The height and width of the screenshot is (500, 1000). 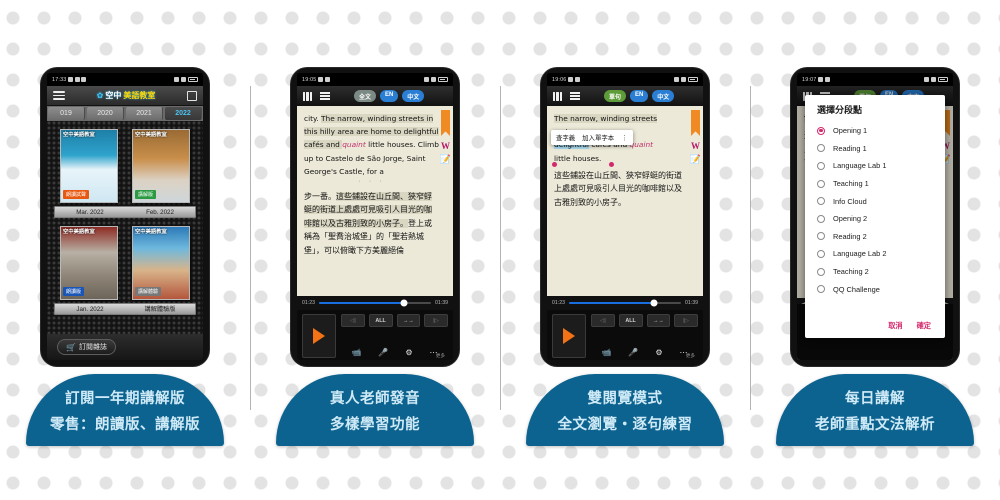 What do you see at coordinates (875, 289) in the screenshot?
I see `radio-option: QQ Challenge` at bounding box center [875, 289].